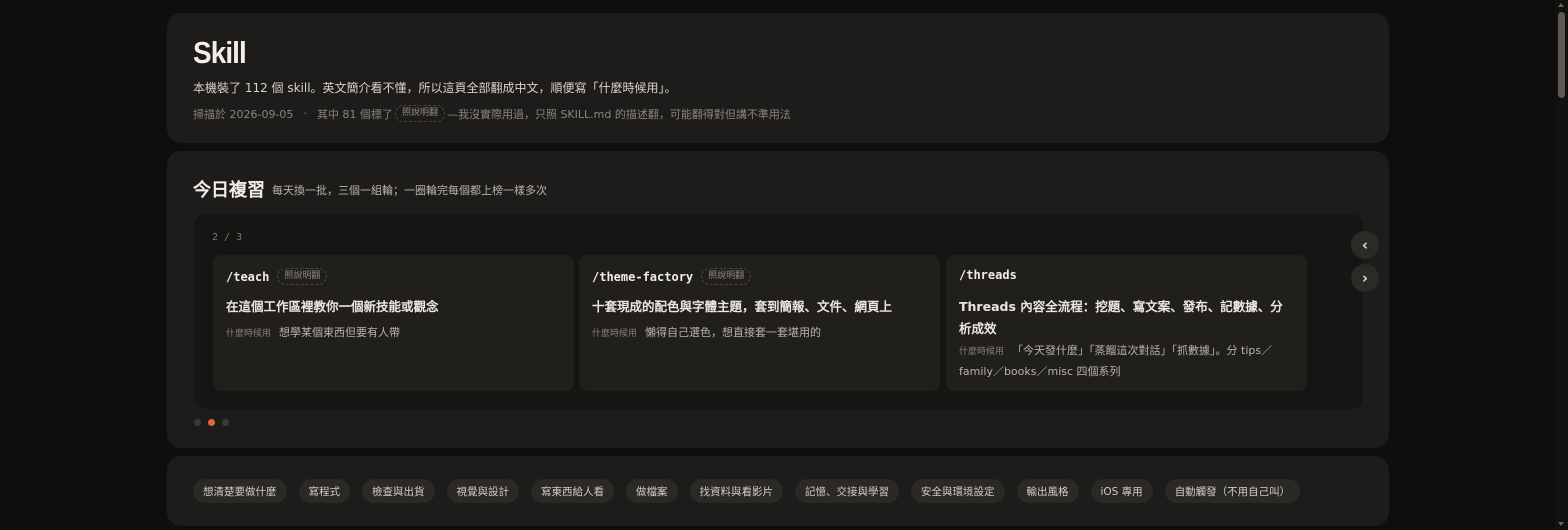  Describe the element at coordinates (618, 114) in the screenshot. I see `note-suffix: —我沒實際用過，只照 SKILL.md 的描述翻，可能翻得對但講不準用法` at that location.